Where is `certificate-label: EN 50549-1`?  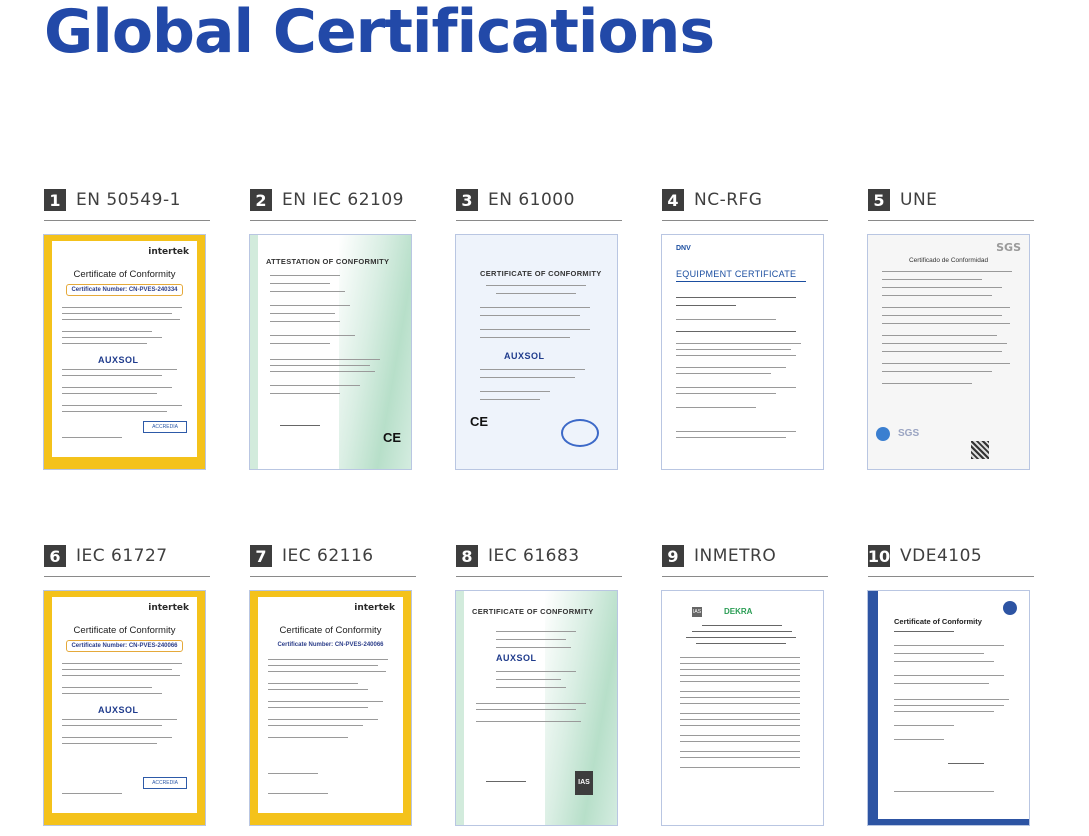
certificate-label: EN 50549-1 is located at coordinates (128, 200).